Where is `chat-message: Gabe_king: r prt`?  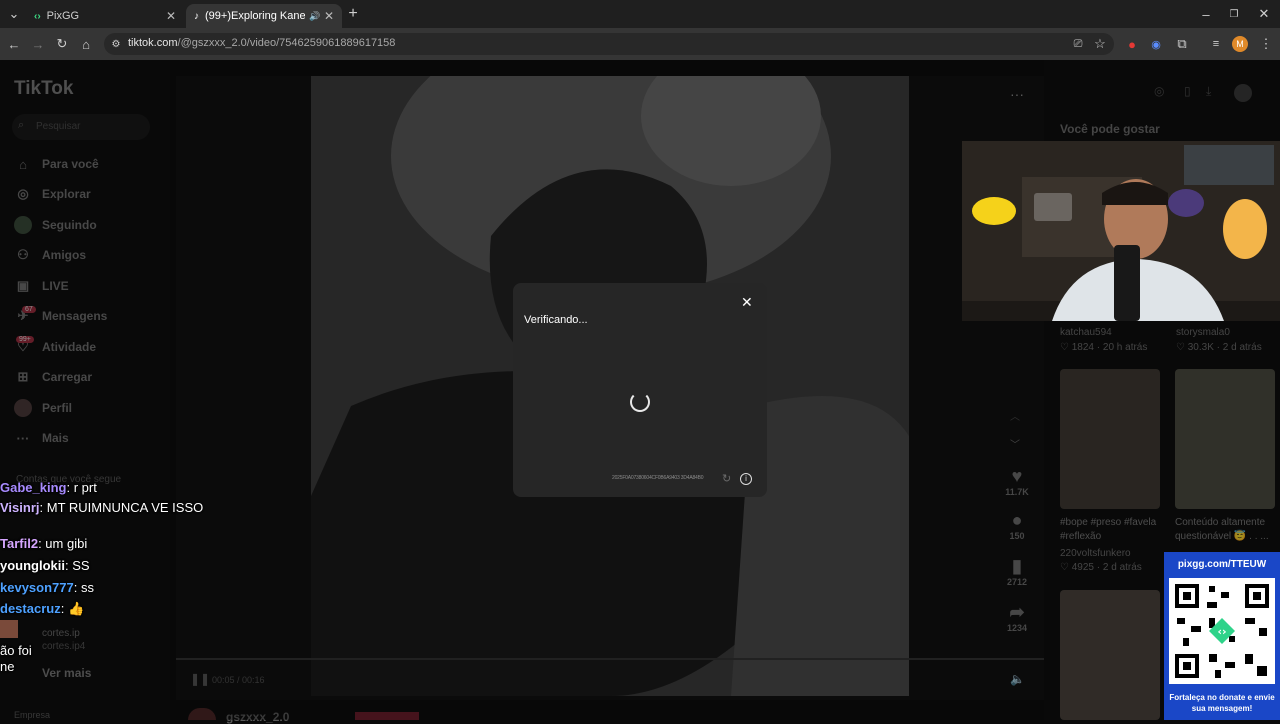
chat-message: Gabe_king: r prt is located at coordinates (48, 487).